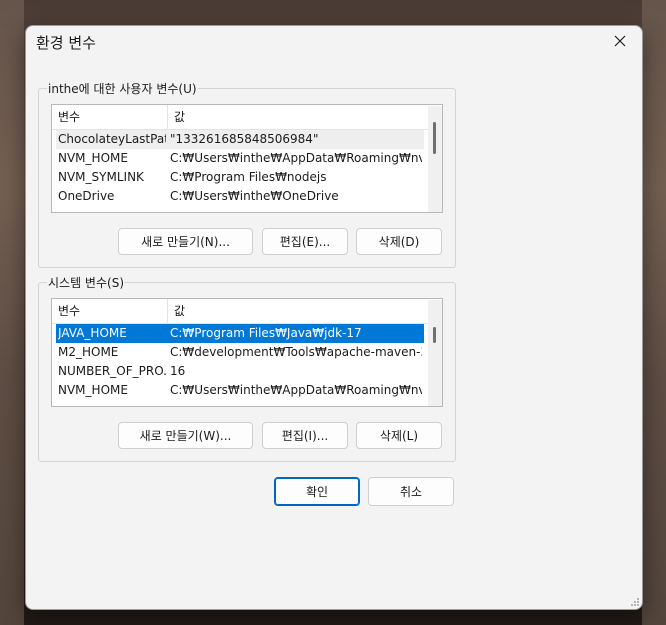  Describe the element at coordinates (86, 196) in the screenshot. I see `variable-name: OneDrive` at that location.